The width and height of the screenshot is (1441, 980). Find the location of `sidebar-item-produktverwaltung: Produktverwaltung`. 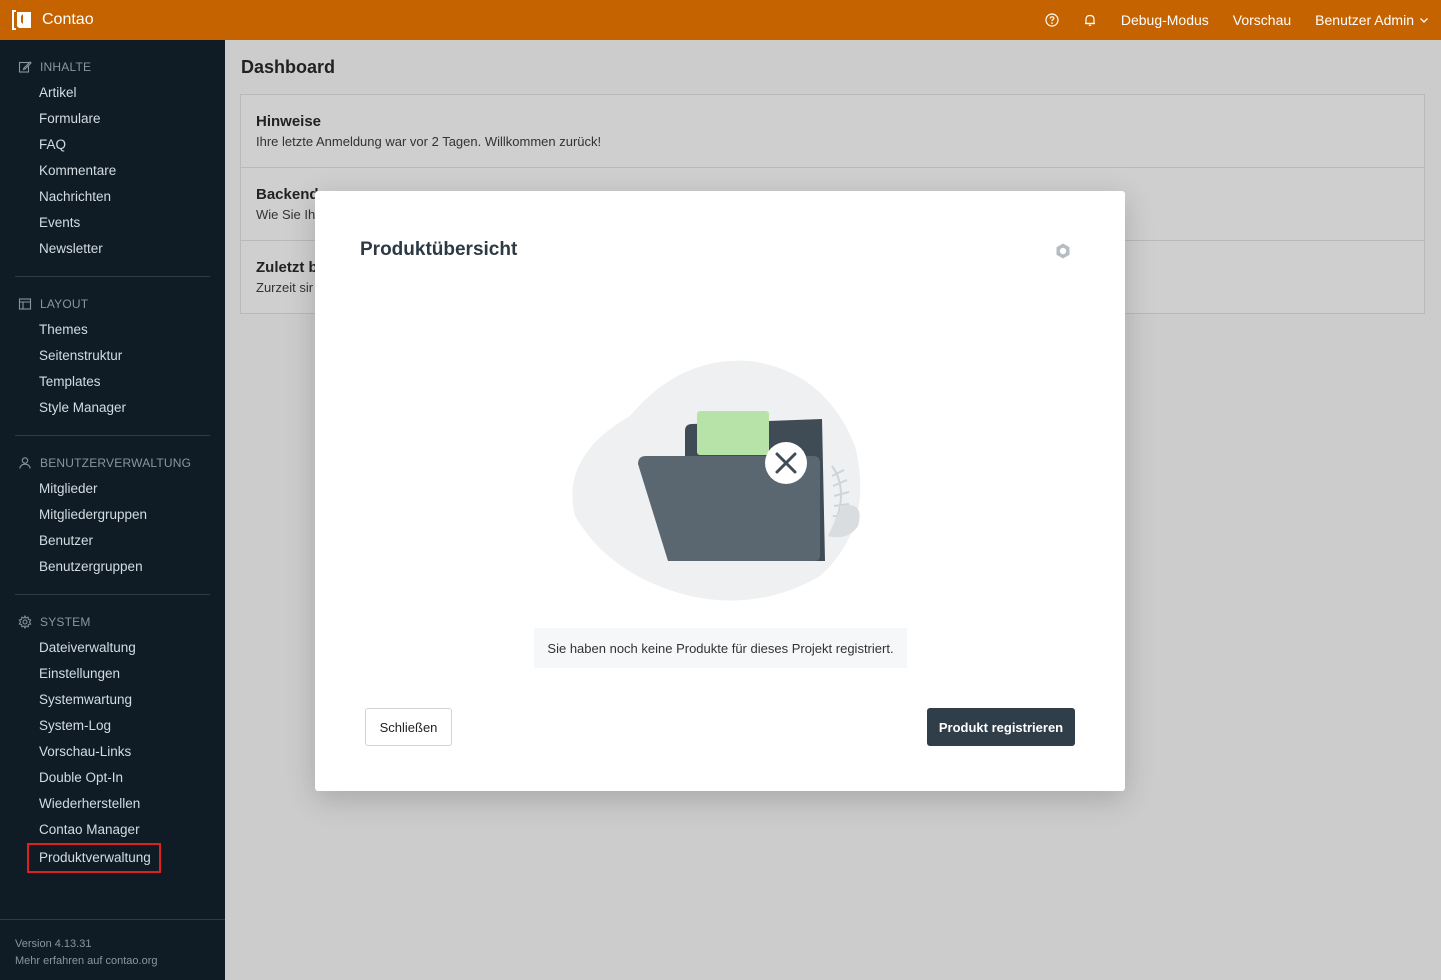

sidebar-item-produktverwaltung: Produktverwaltung is located at coordinates (112, 858).